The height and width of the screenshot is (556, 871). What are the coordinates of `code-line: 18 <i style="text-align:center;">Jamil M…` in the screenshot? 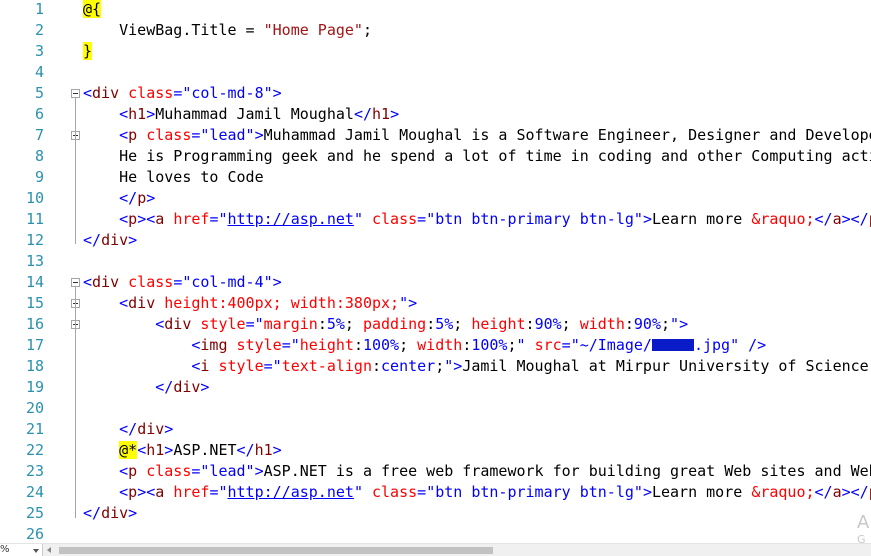 It's located at (435, 366).